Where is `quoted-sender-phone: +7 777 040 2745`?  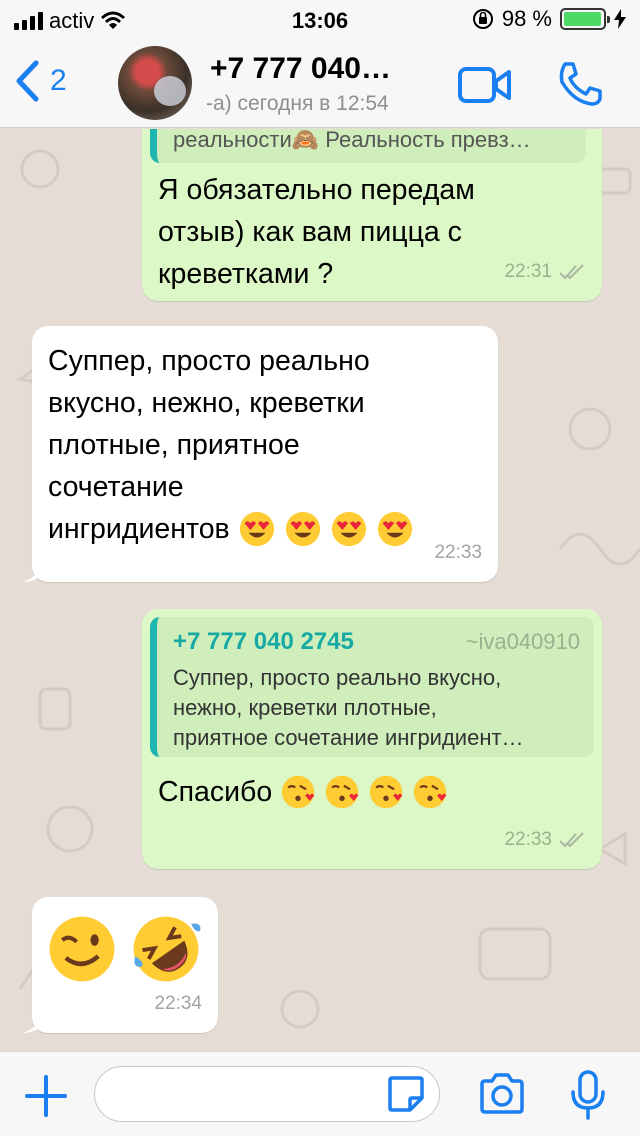
quoted-sender-phone: +7 777 040 2745 is located at coordinates (263, 641).